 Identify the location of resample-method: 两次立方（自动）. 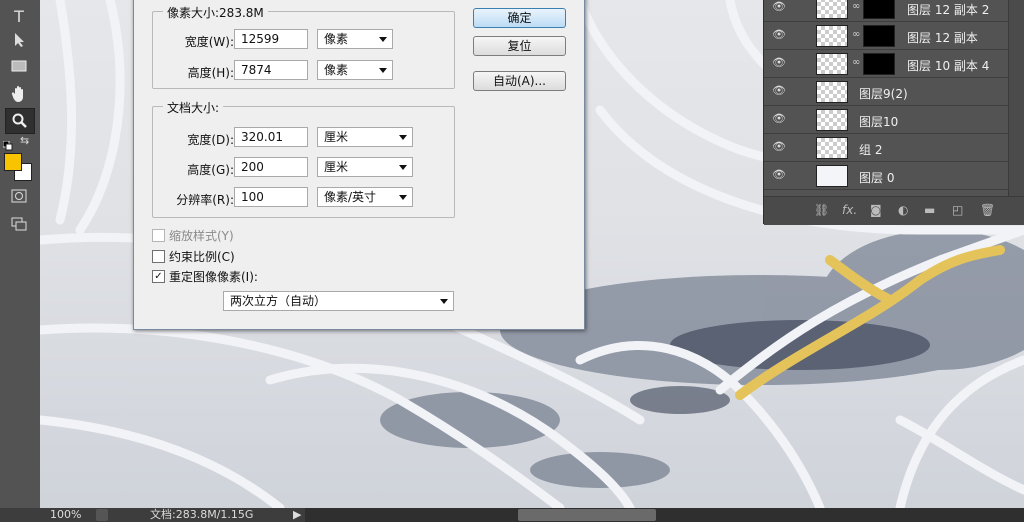
(278, 301).